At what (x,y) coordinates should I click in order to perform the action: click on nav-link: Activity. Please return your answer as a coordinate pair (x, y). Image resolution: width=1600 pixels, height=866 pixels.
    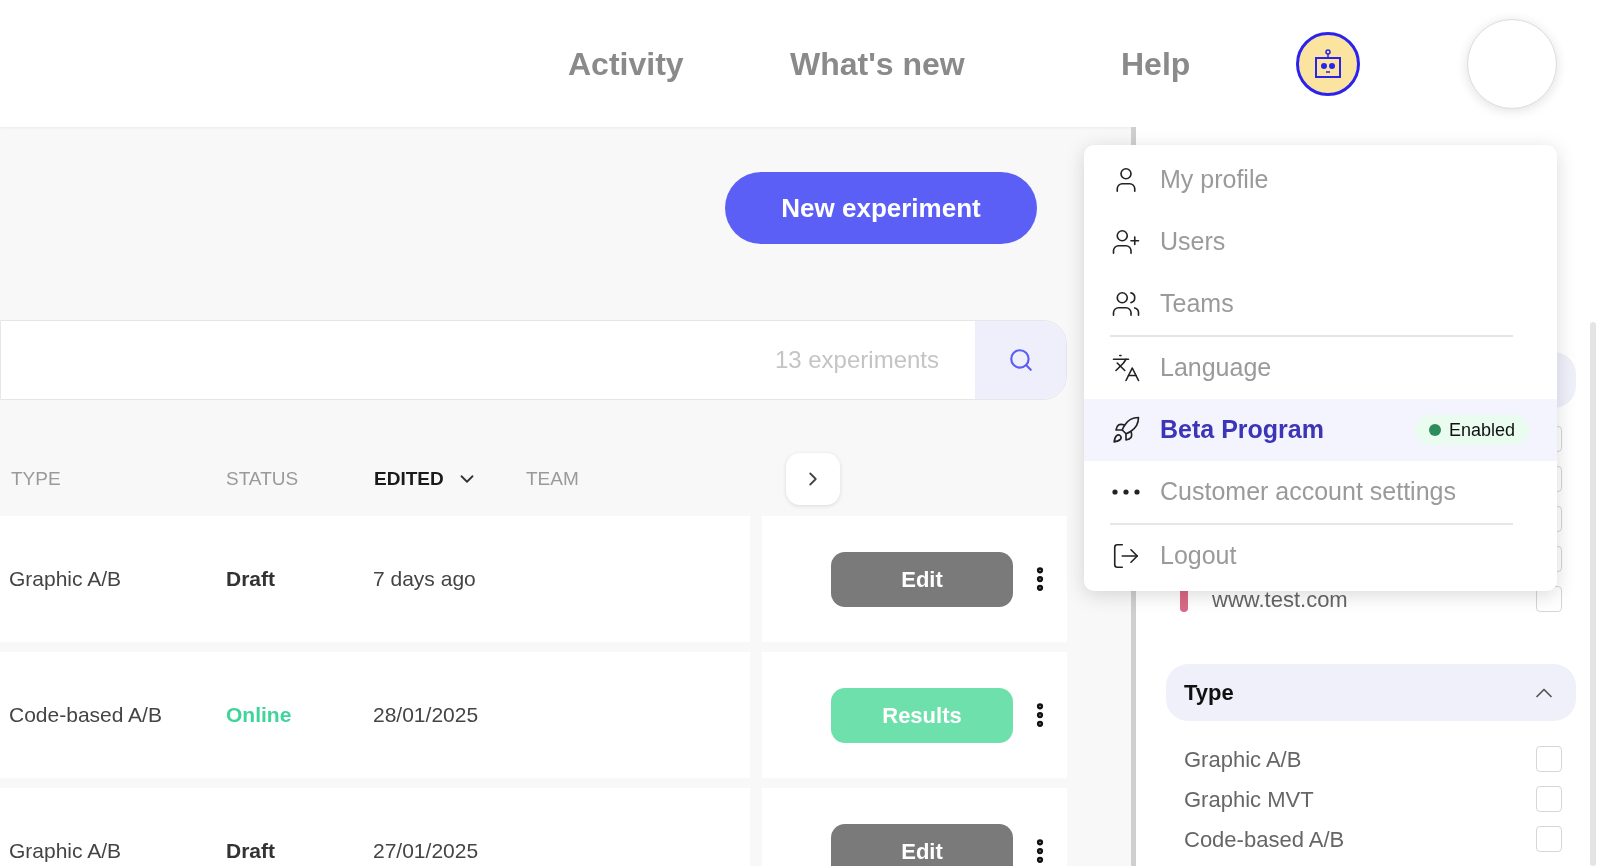
    Looking at the image, I should click on (626, 63).